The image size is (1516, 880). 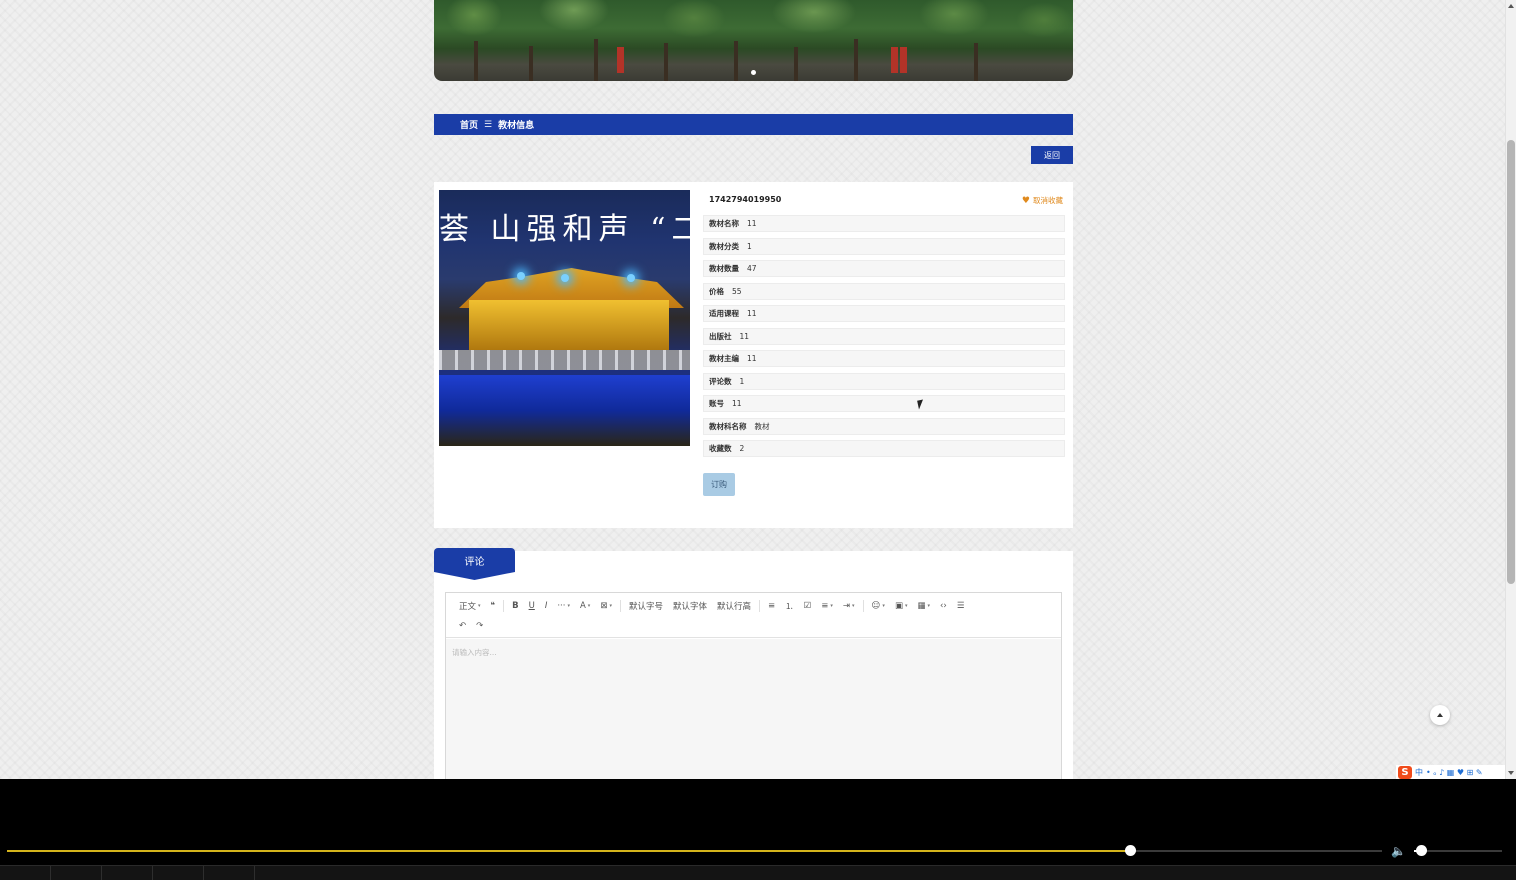 What do you see at coordinates (606, 606) in the screenshot?
I see `background-color-icon: ⊠ ▾` at bounding box center [606, 606].